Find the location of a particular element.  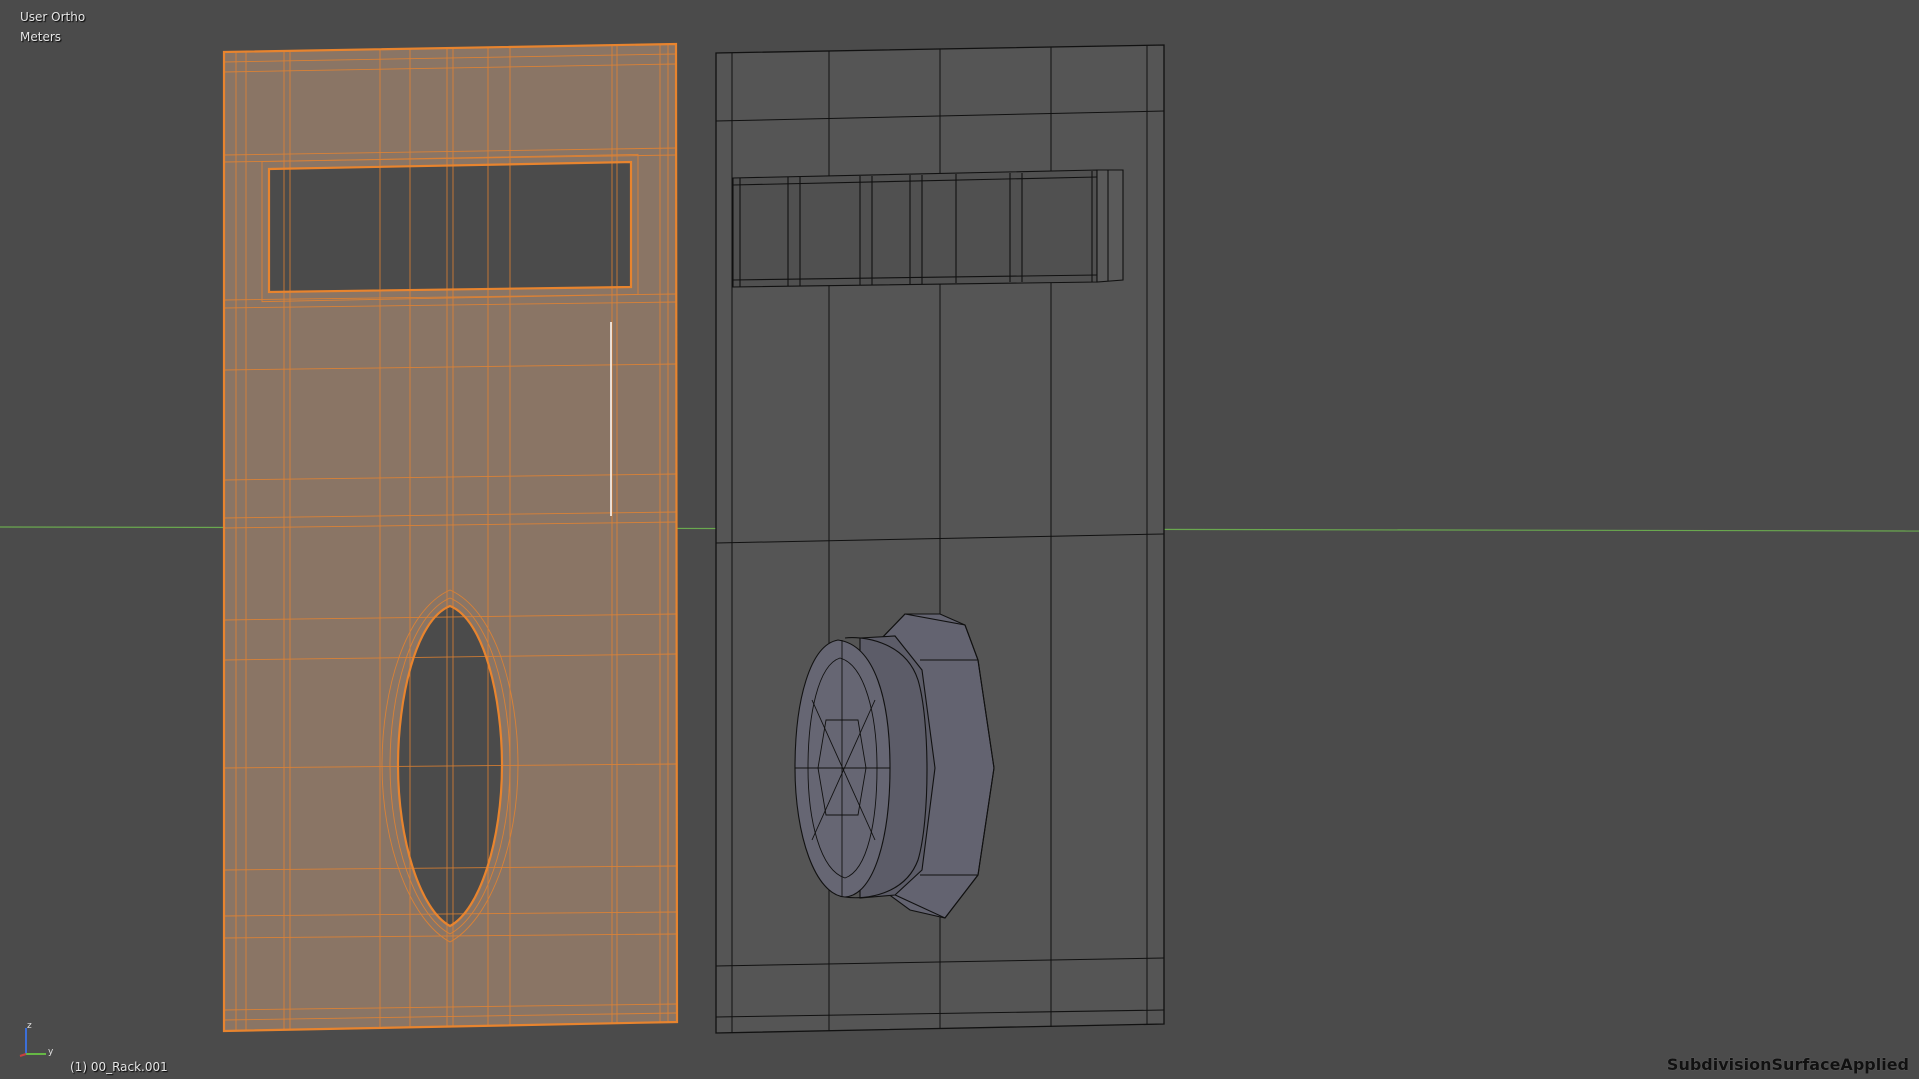

display-bezel is located at coordinates (928, 228).